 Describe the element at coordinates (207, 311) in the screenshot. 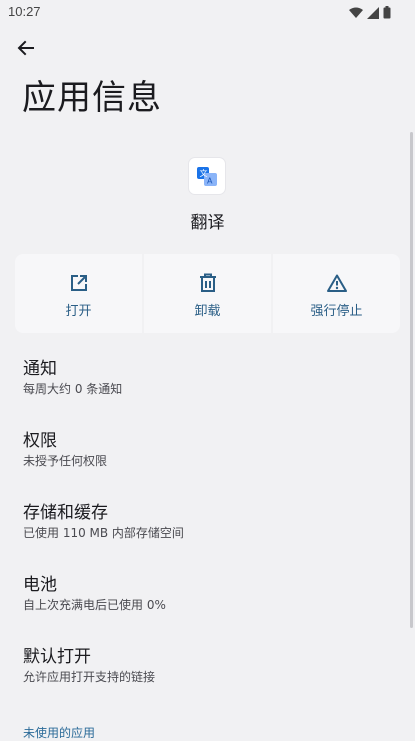

I see `uninstall-button-label: 卸载` at that location.